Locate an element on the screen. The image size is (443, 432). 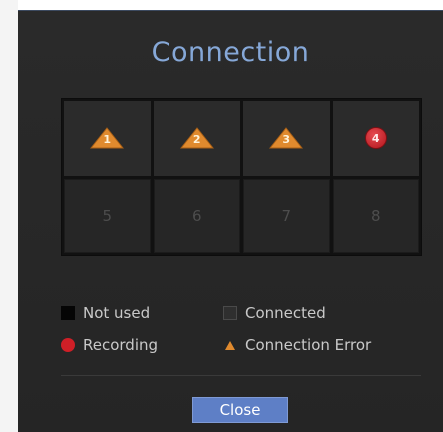
connection-error-icon: 2 is located at coordinates (196, 138).